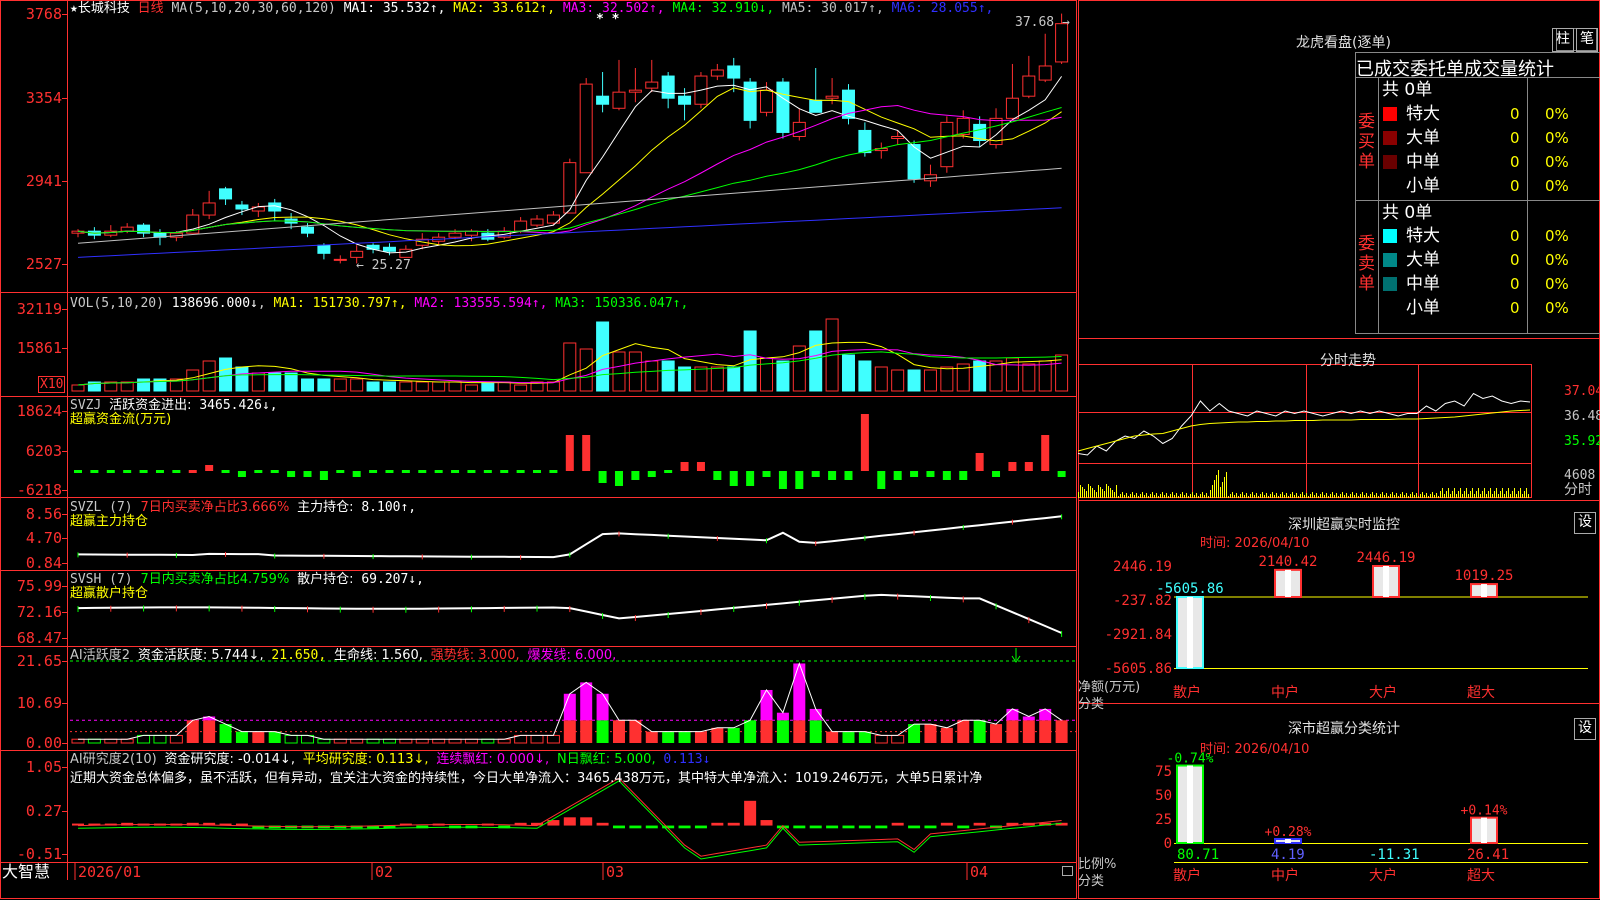  What do you see at coordinates (151, 8) in the screenshot?
I see `period-label: 日线` at bounding box center [151, 8].